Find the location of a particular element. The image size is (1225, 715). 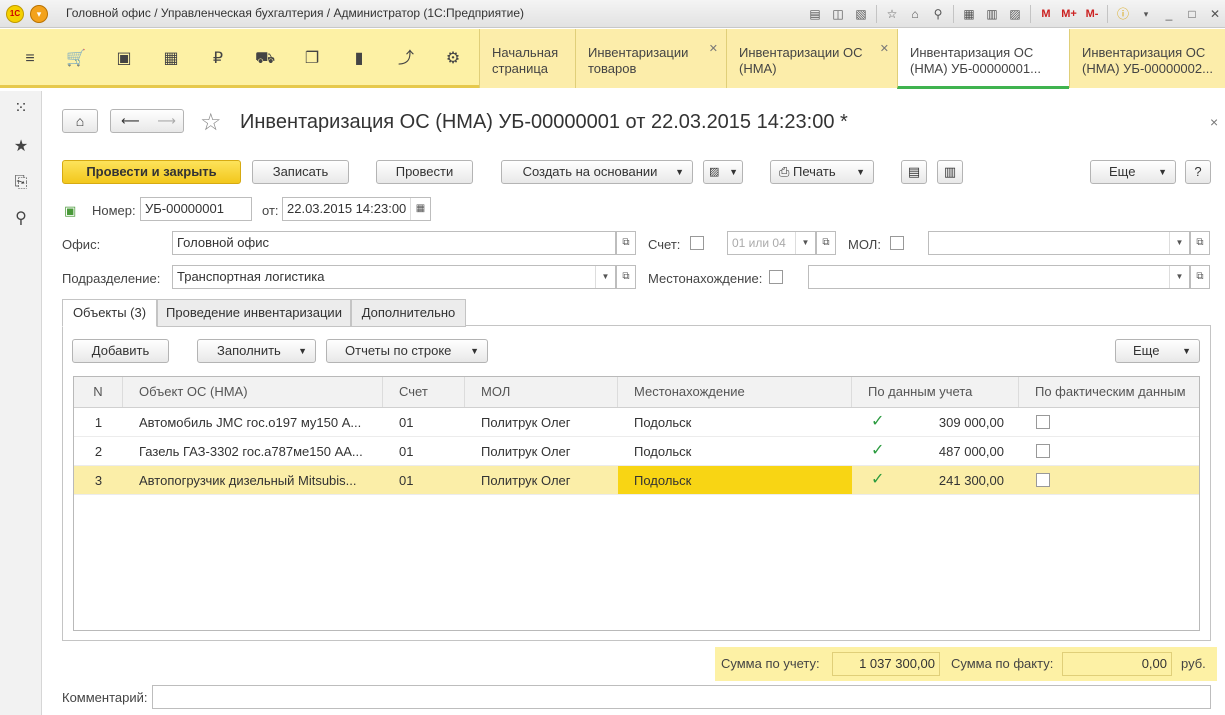

division-open-icon: ⧉ is located at coordinates (626, 277).